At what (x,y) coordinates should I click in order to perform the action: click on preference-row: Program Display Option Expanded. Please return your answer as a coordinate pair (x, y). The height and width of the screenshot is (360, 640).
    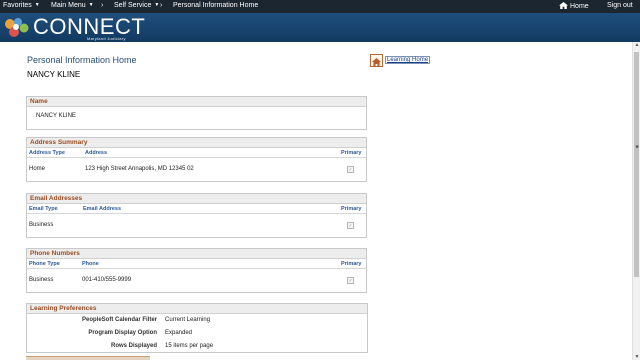
    Looking at the image, I should click on (197, 333).